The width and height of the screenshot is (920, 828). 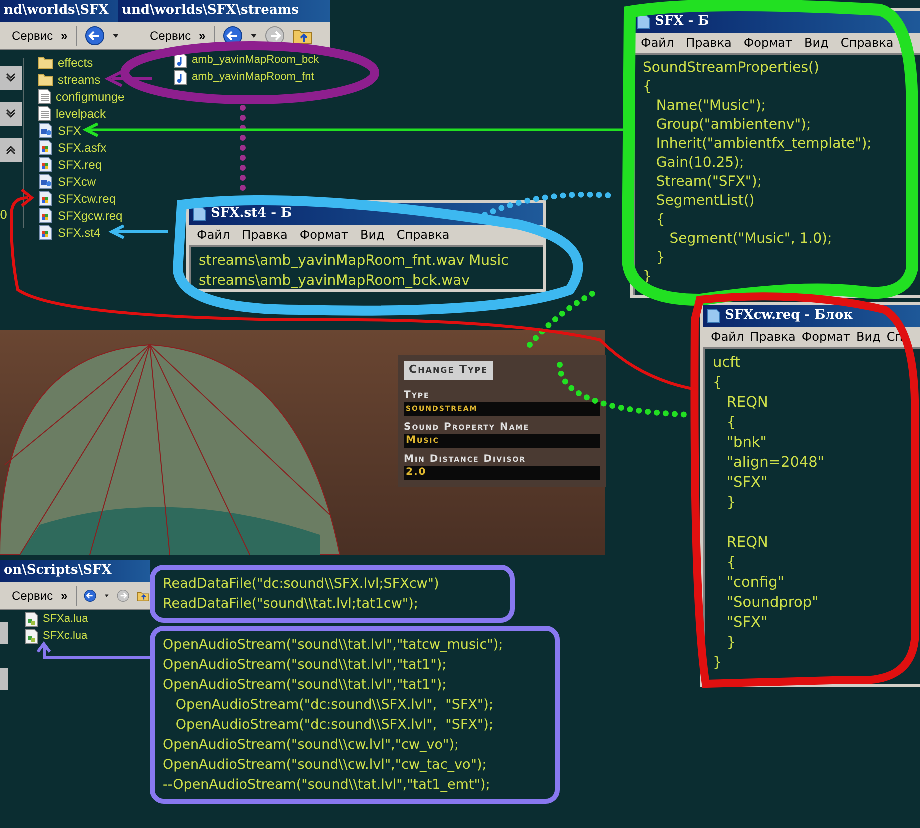 What do you see at coordinates (46, 79) in the screenshot?
I see `folder-icon` at bounding box center [46, 79].